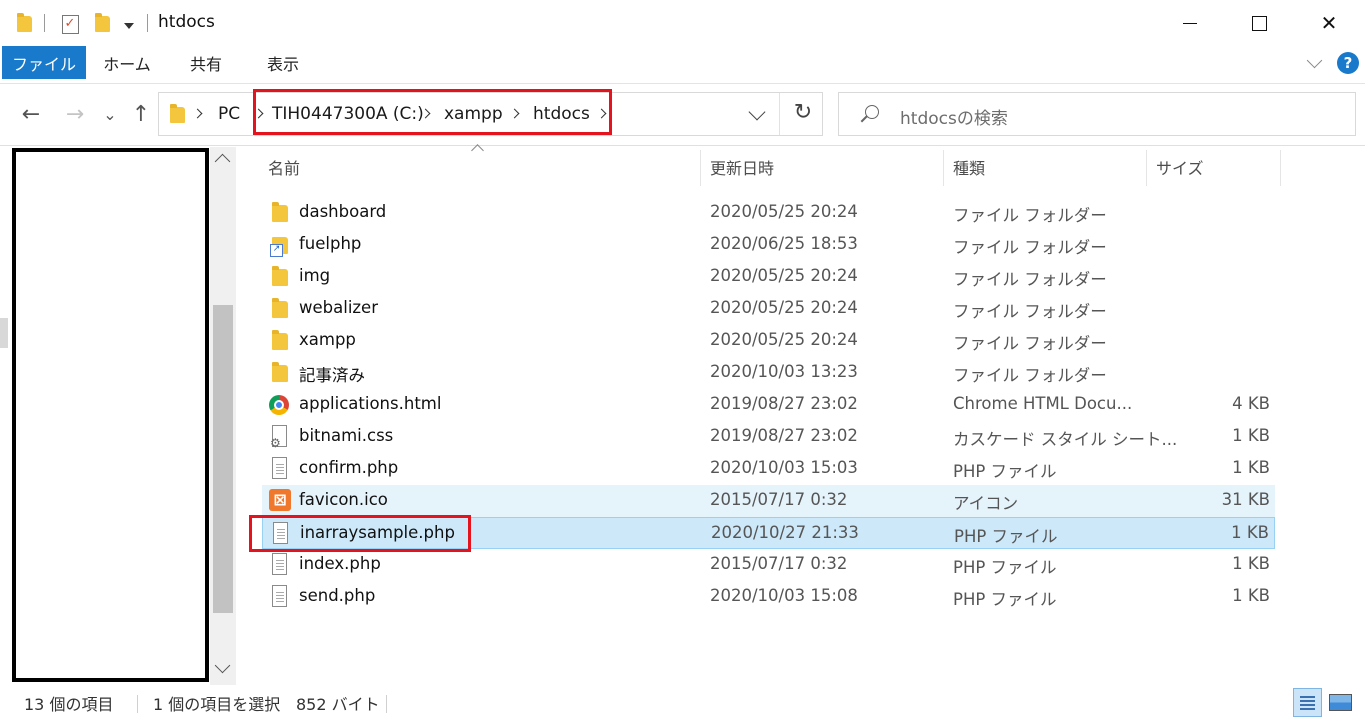 The width and height of the screenshot is (1365, 719). I want to click on column-header-modified: 更新日時, so click(821, 167).